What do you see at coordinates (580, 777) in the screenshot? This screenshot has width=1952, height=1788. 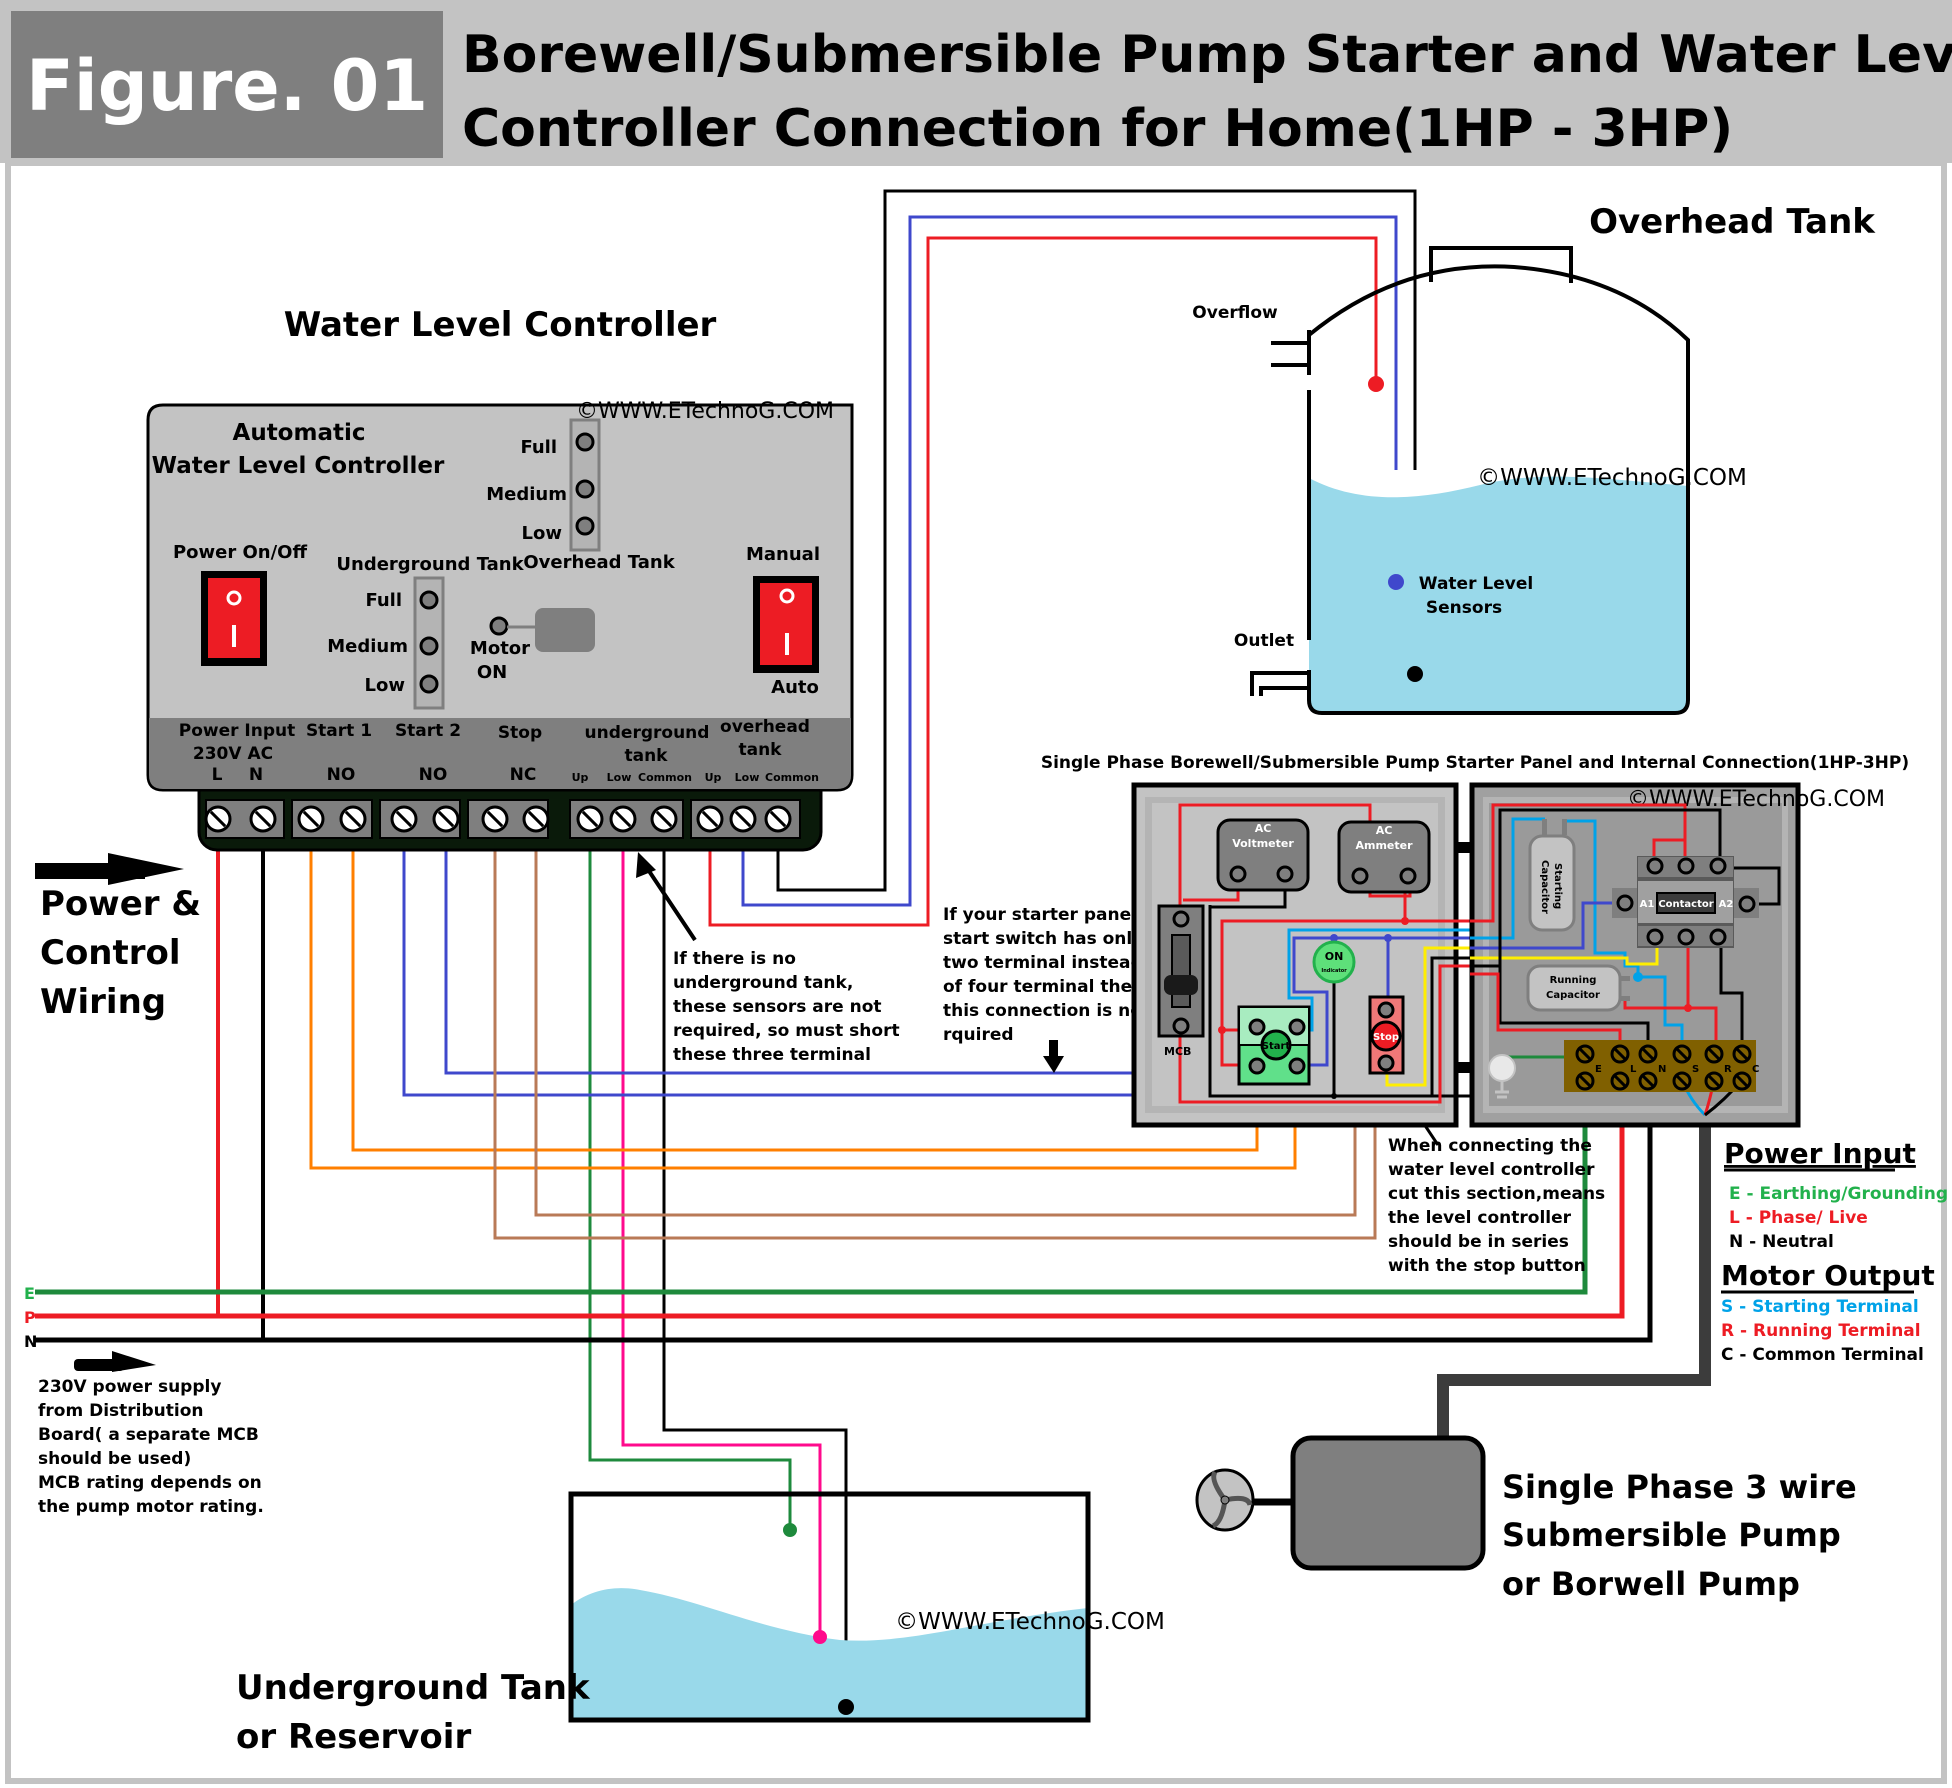 I see `terminal-ug-up-label: Up` at bounding box center [580, 777].